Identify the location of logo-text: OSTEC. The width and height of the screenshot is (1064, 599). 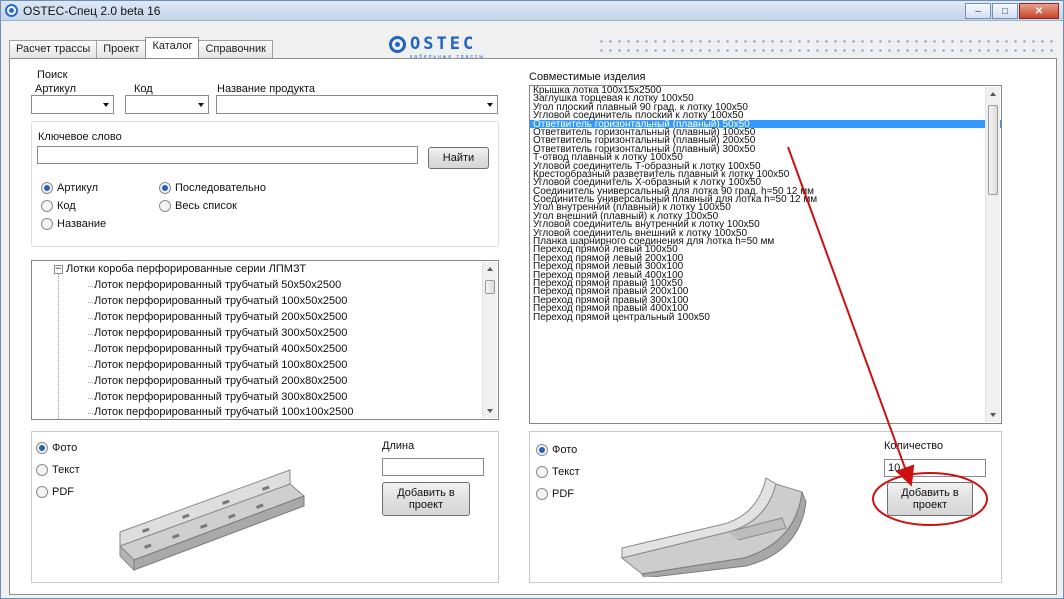
(443, 44).